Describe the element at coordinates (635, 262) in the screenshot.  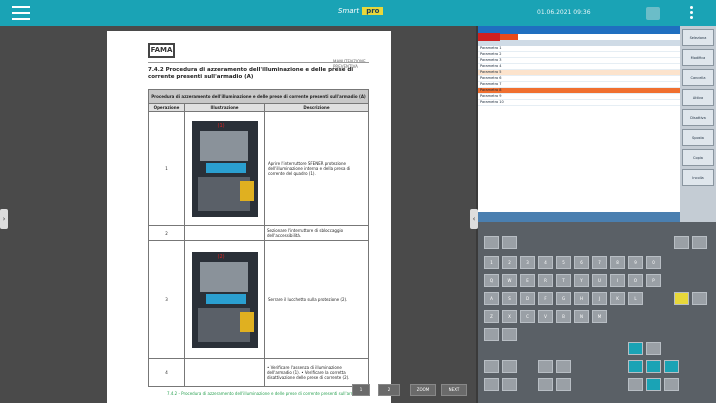
I see `key-9: 9` at that location.